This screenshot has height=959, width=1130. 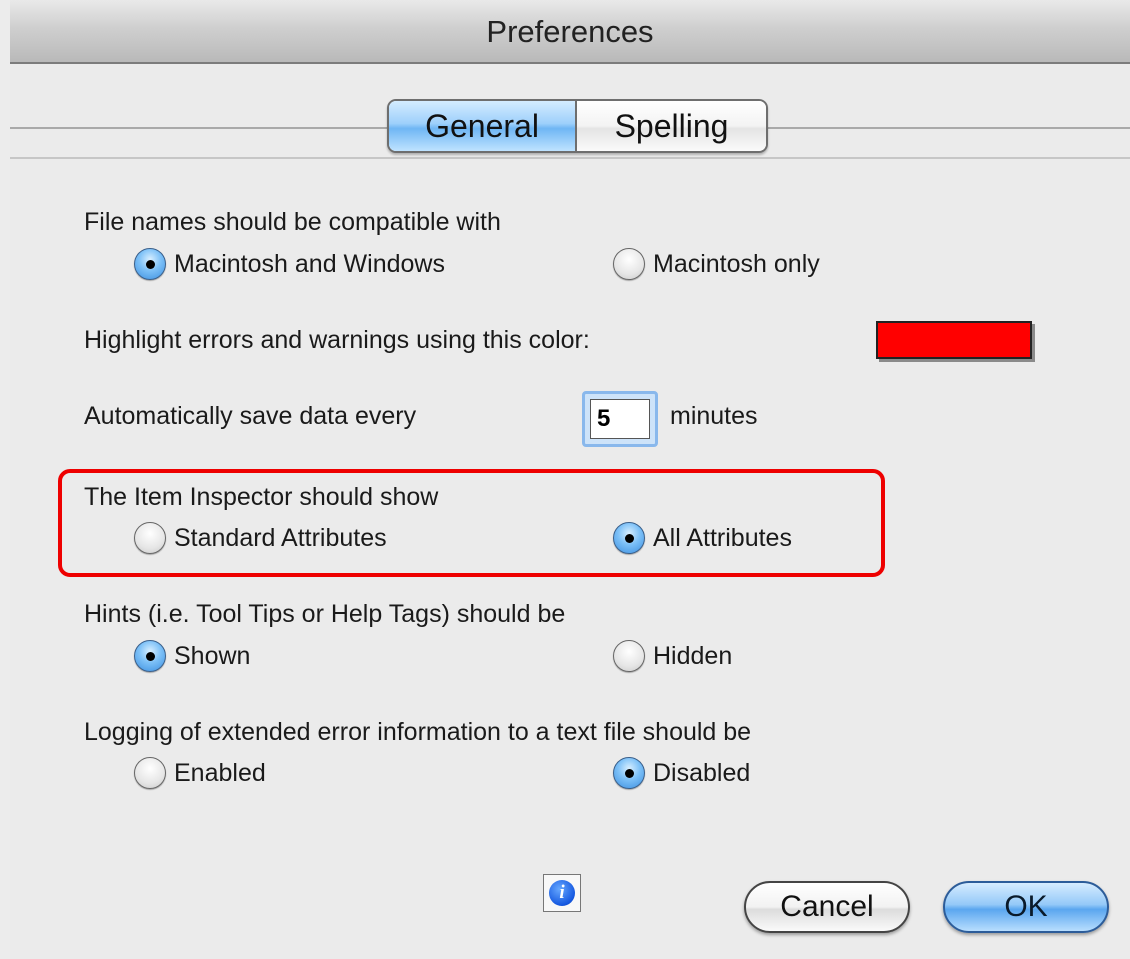 I want to click on filenames-label: File names should be compatible with, so click(x=292, y=222).